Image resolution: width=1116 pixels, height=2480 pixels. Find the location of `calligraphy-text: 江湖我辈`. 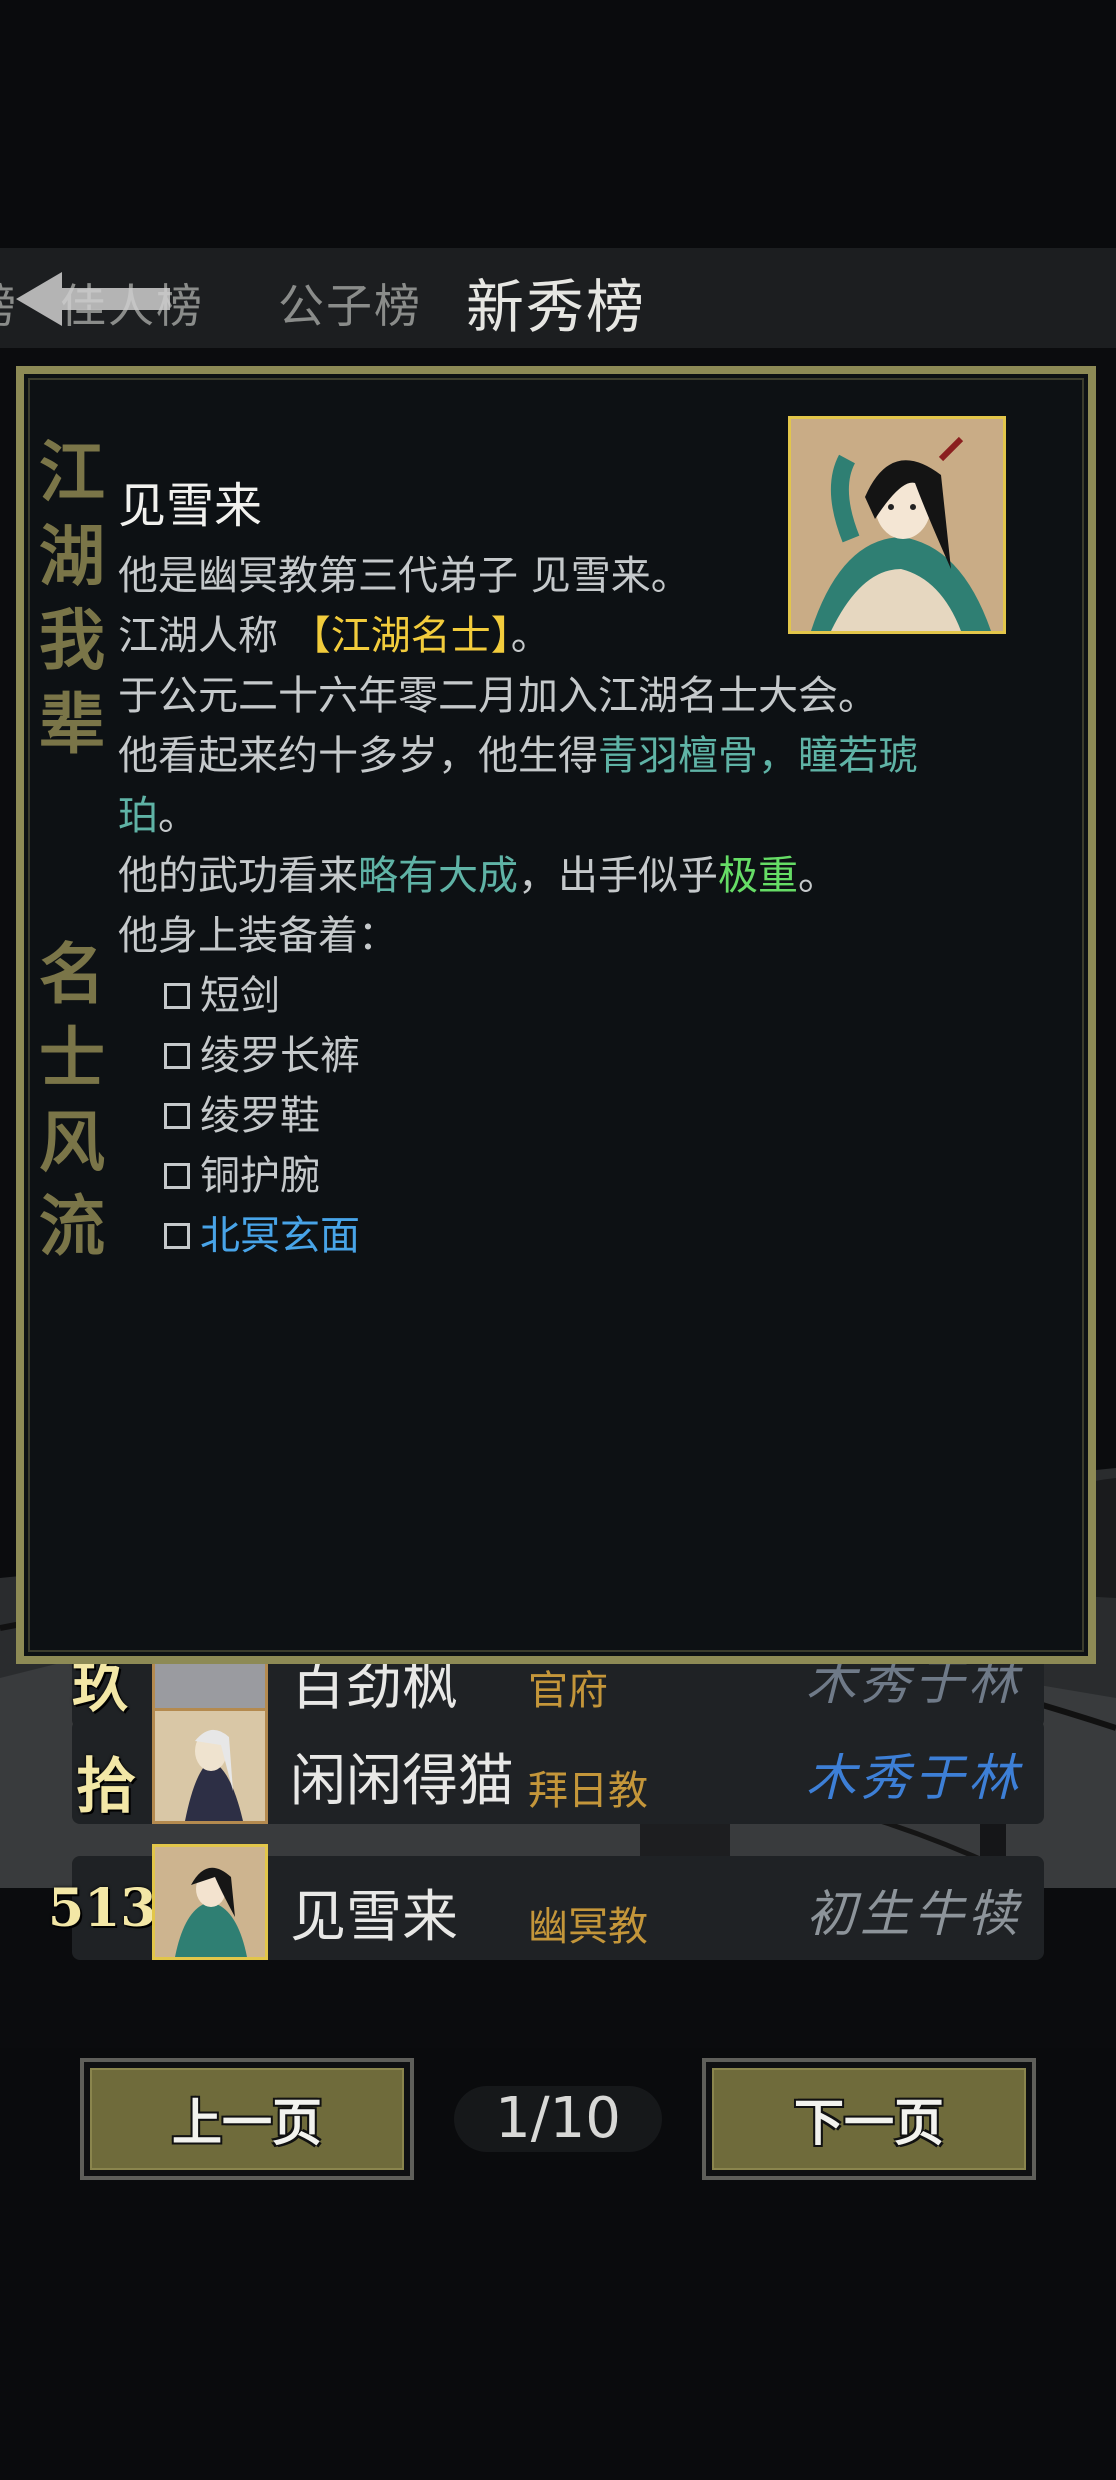

calligraphy-text: 江湖我辈 is located at coordinates (72, 598).